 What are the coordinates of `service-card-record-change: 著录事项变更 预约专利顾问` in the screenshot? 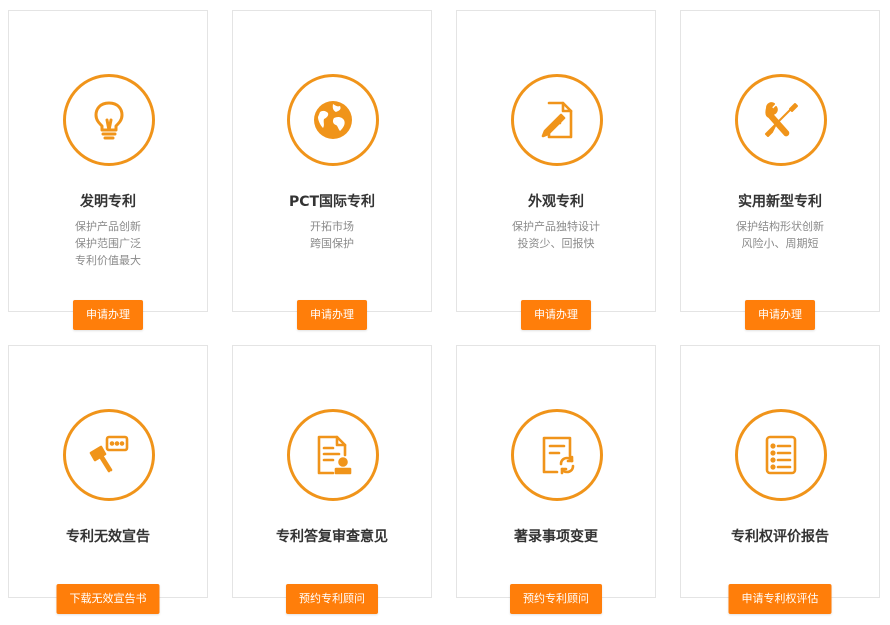 It's located at (556, 479).